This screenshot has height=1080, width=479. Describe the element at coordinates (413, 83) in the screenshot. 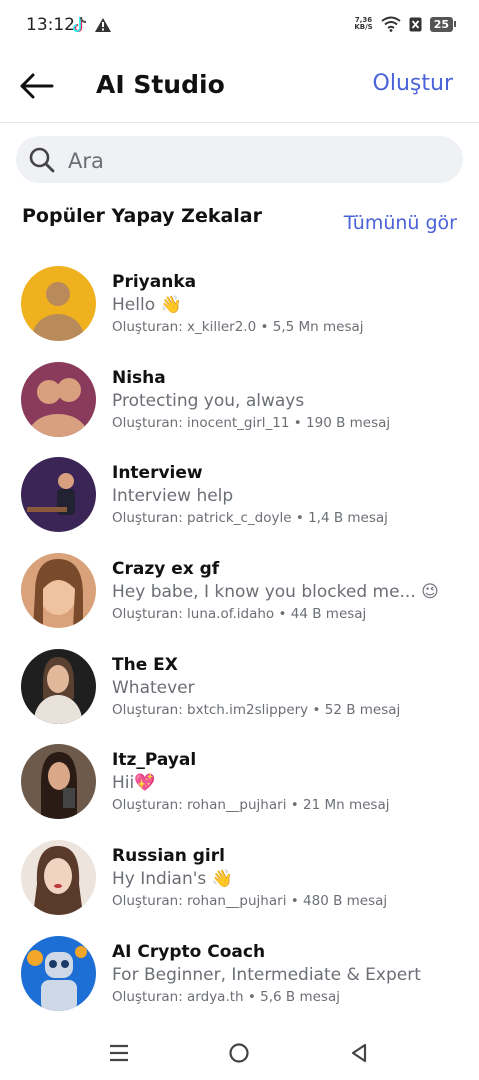

I see `create-button: Oluştur` at that location.